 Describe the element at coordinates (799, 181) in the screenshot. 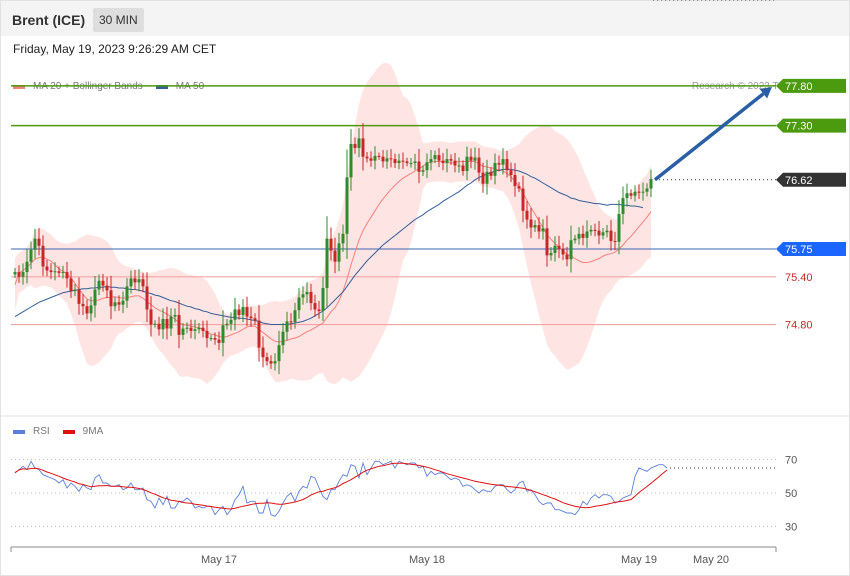

I see `last-price-label: 76.62` at that location.